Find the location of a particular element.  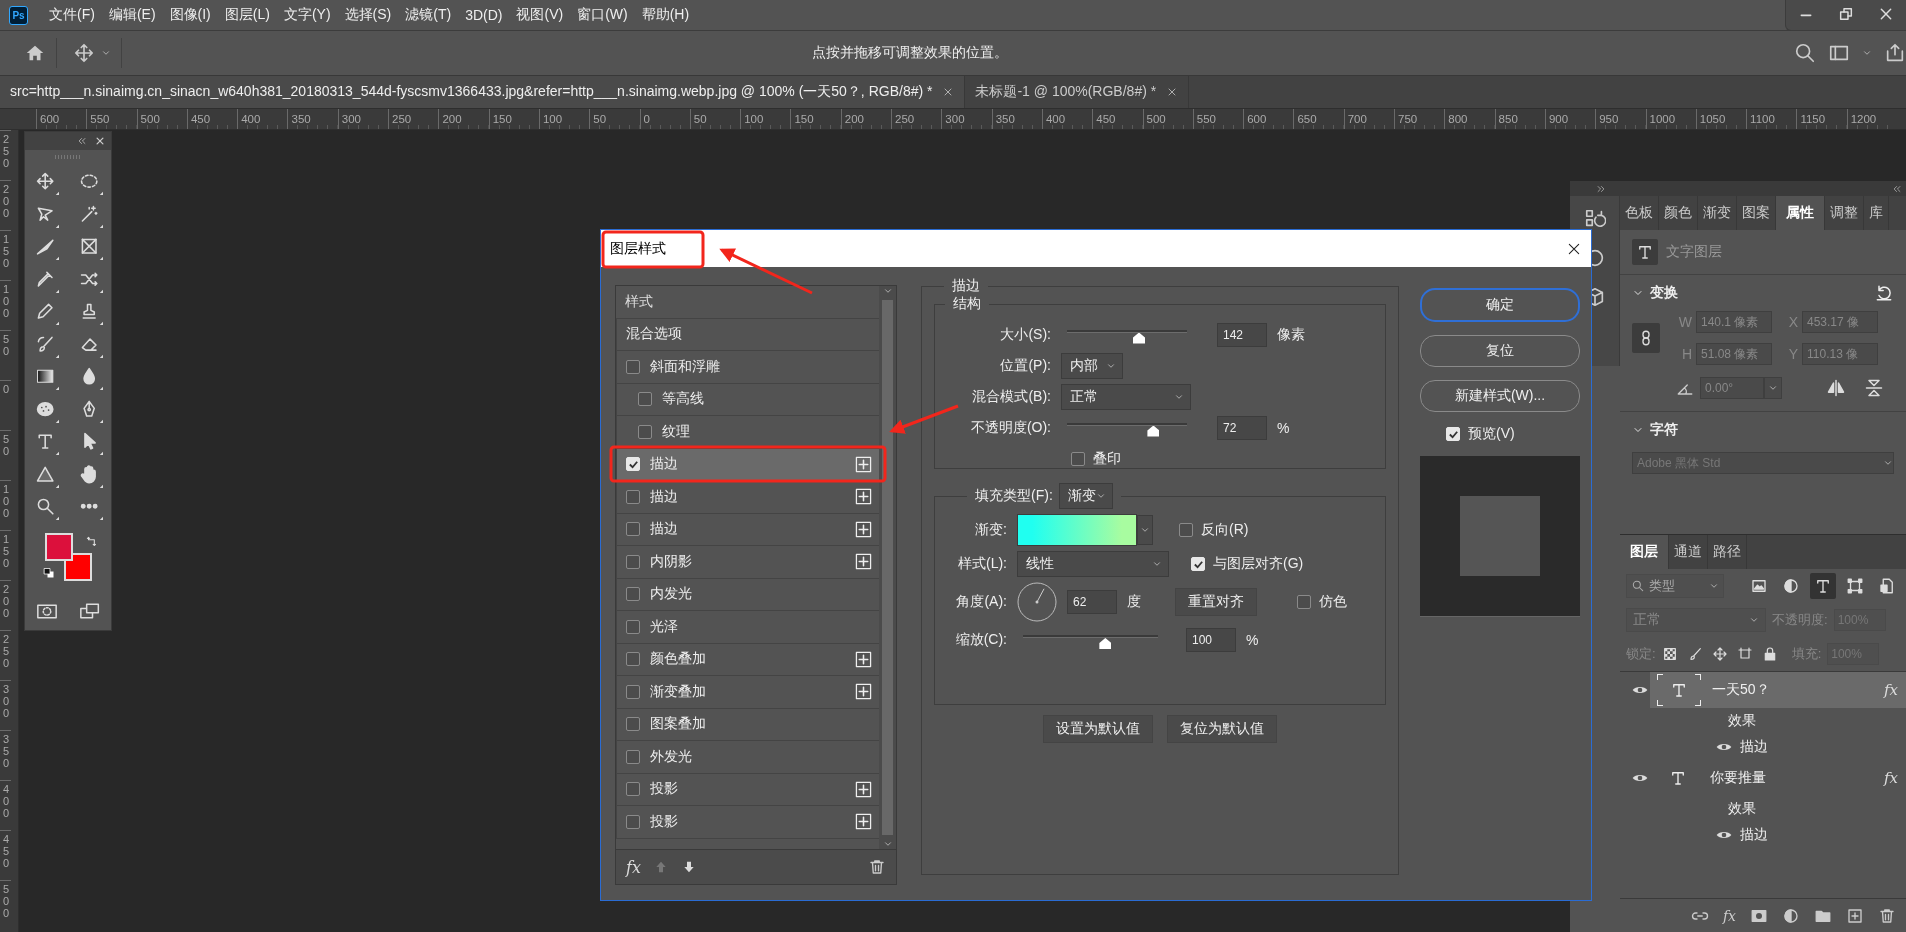

filter-button is located at coordinates (1823, 586).